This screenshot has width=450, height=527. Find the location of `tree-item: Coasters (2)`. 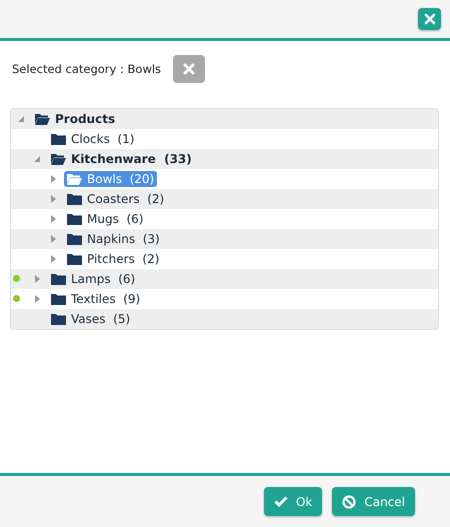

tree-item: Coasters (2) is located at coordinates (116, 199).